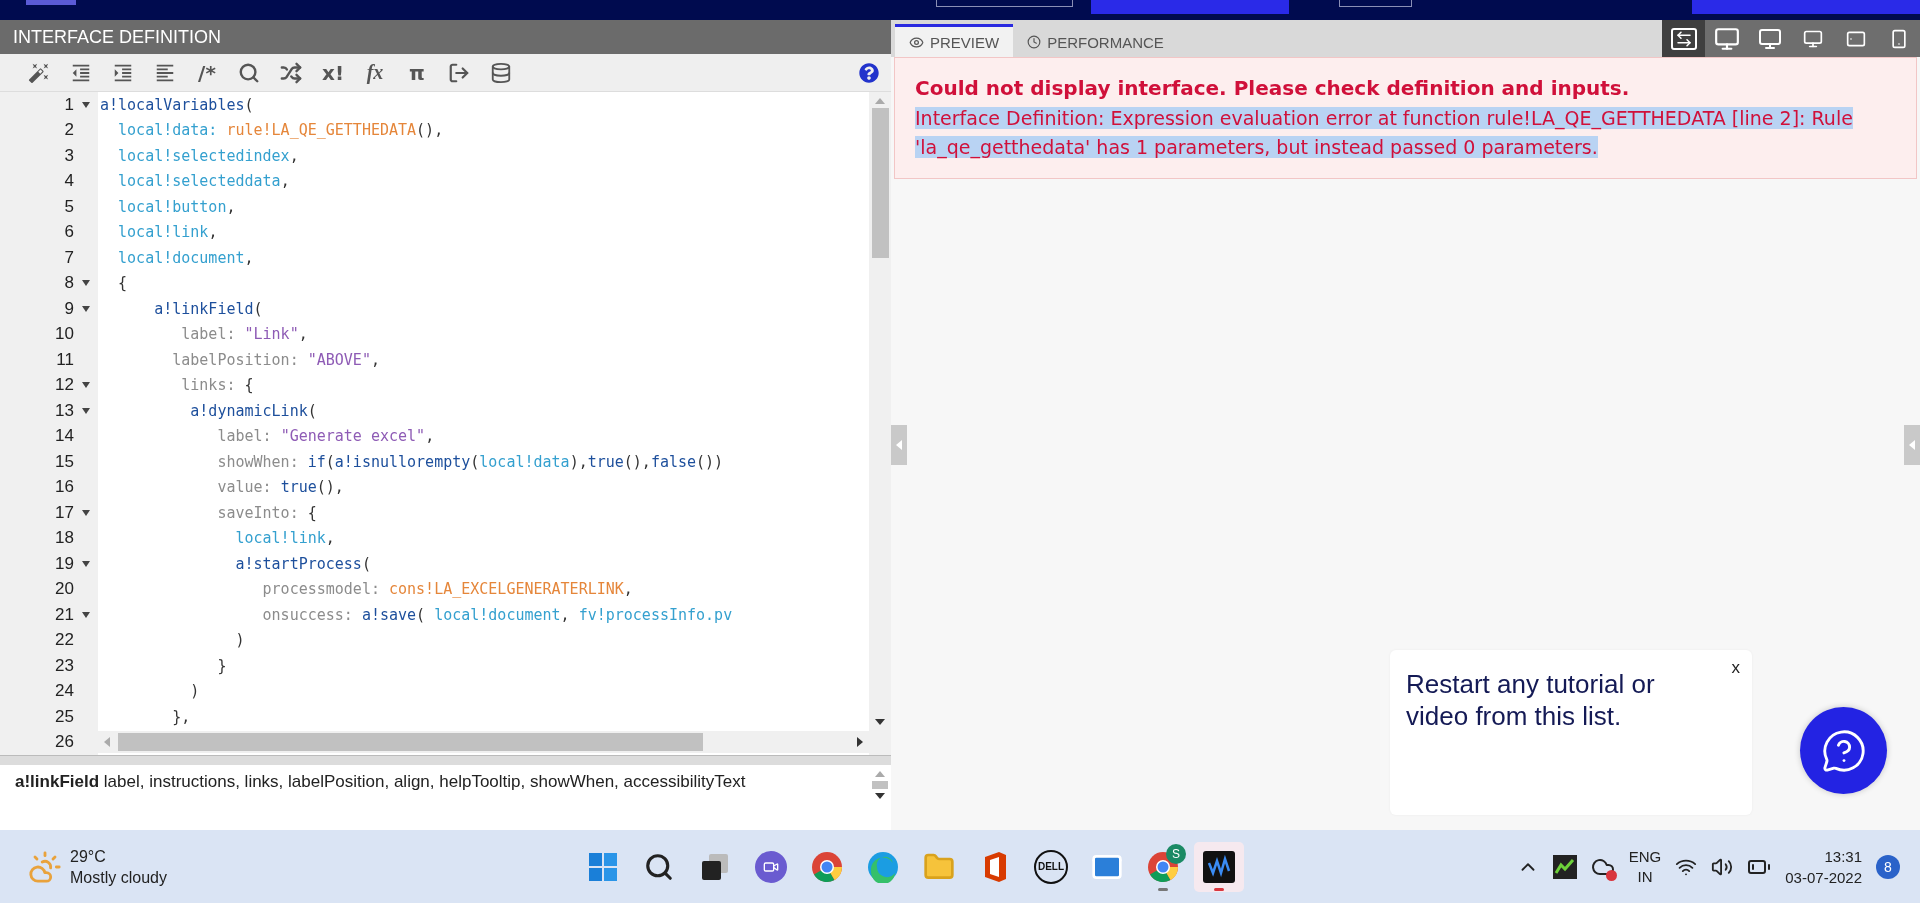 Image resolution: width=1920 pixels, height=903 pixels. What do you see at coordinates (954, 40) in the screenshot?
I see `preview-tab: PREVIEW` at bounding box center [954, 40].